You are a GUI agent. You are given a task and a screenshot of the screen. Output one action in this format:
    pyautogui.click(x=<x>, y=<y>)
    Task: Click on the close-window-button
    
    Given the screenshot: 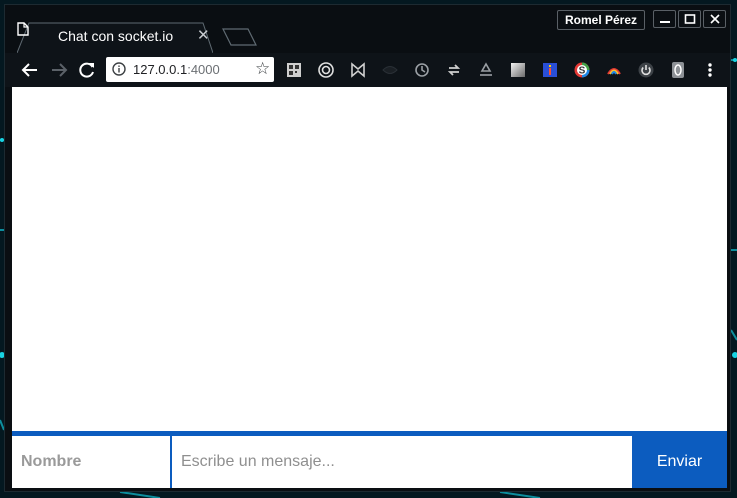 What is the action you would take?
    pyautogui.click(x=714, y=19)
    